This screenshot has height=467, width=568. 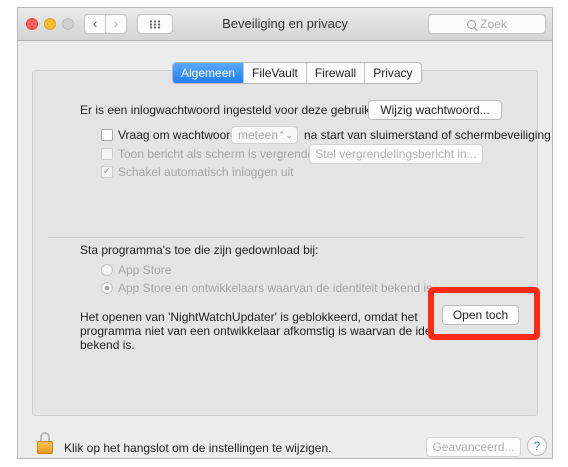 I want to click on show-message-label: Toon bericht als scherm is vergrendeld, so click(x=221, y=154).